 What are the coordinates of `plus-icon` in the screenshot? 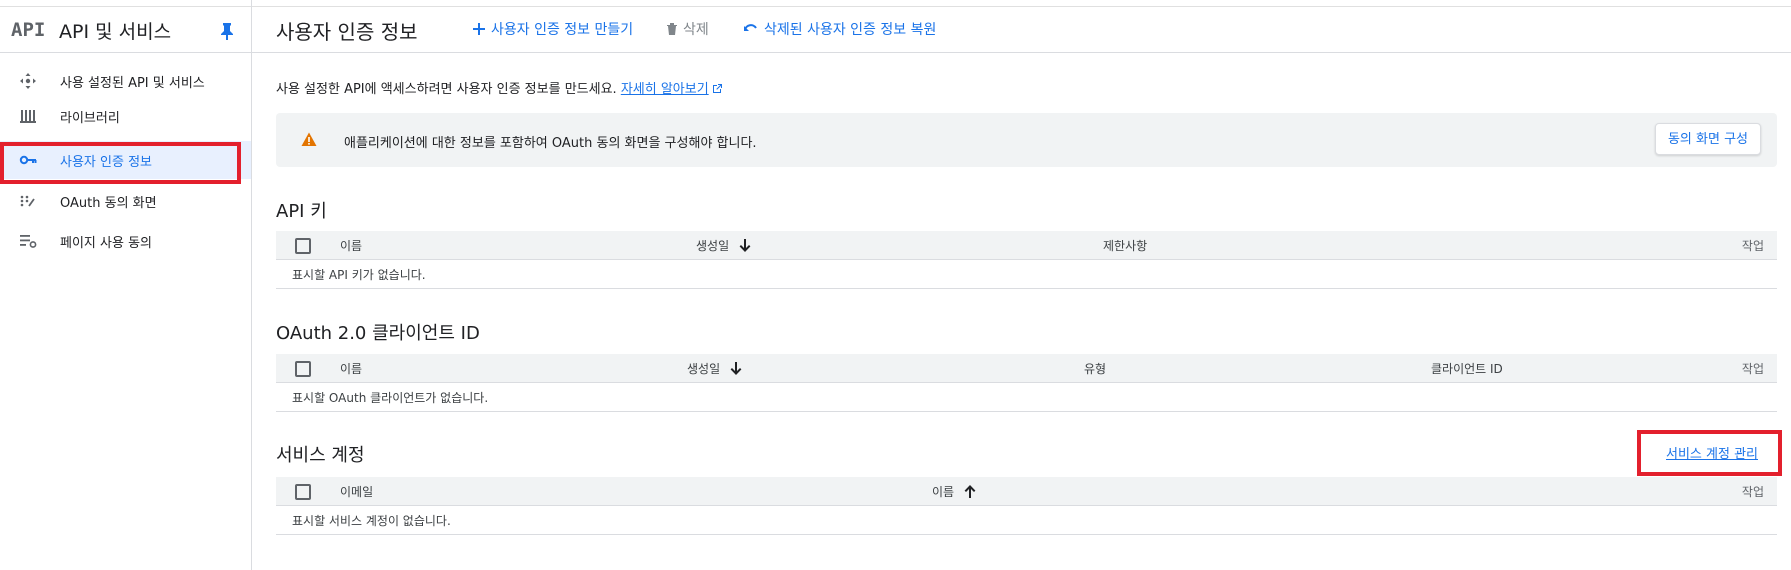 It's located at (479, 29).